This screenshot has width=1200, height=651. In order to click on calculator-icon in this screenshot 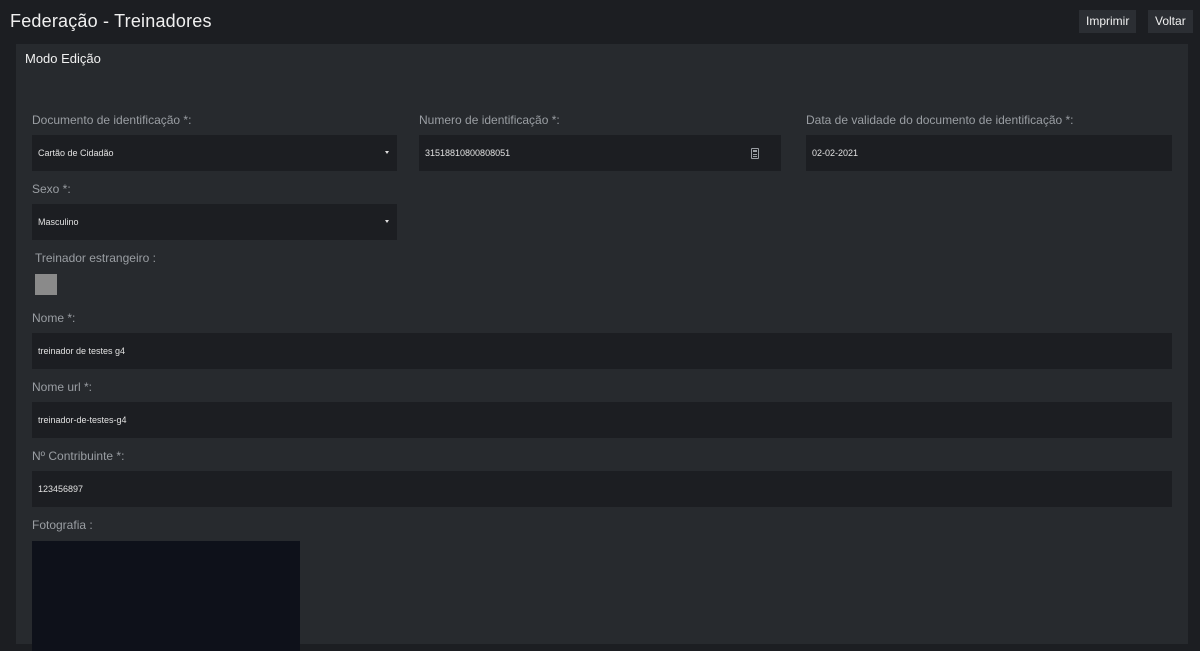, I will do `click(755, 153)`.